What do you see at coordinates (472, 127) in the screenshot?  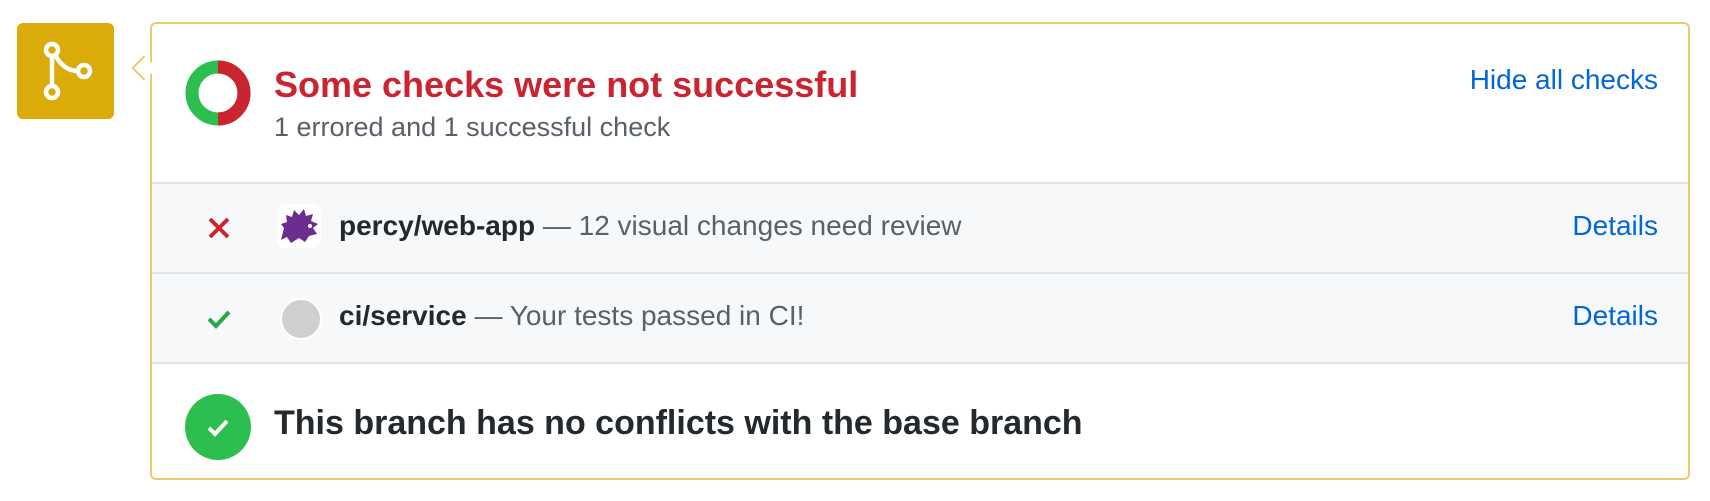 I see `checks-status-summary: 1 errored and 1 successful check` at bounding box center [472, 127].